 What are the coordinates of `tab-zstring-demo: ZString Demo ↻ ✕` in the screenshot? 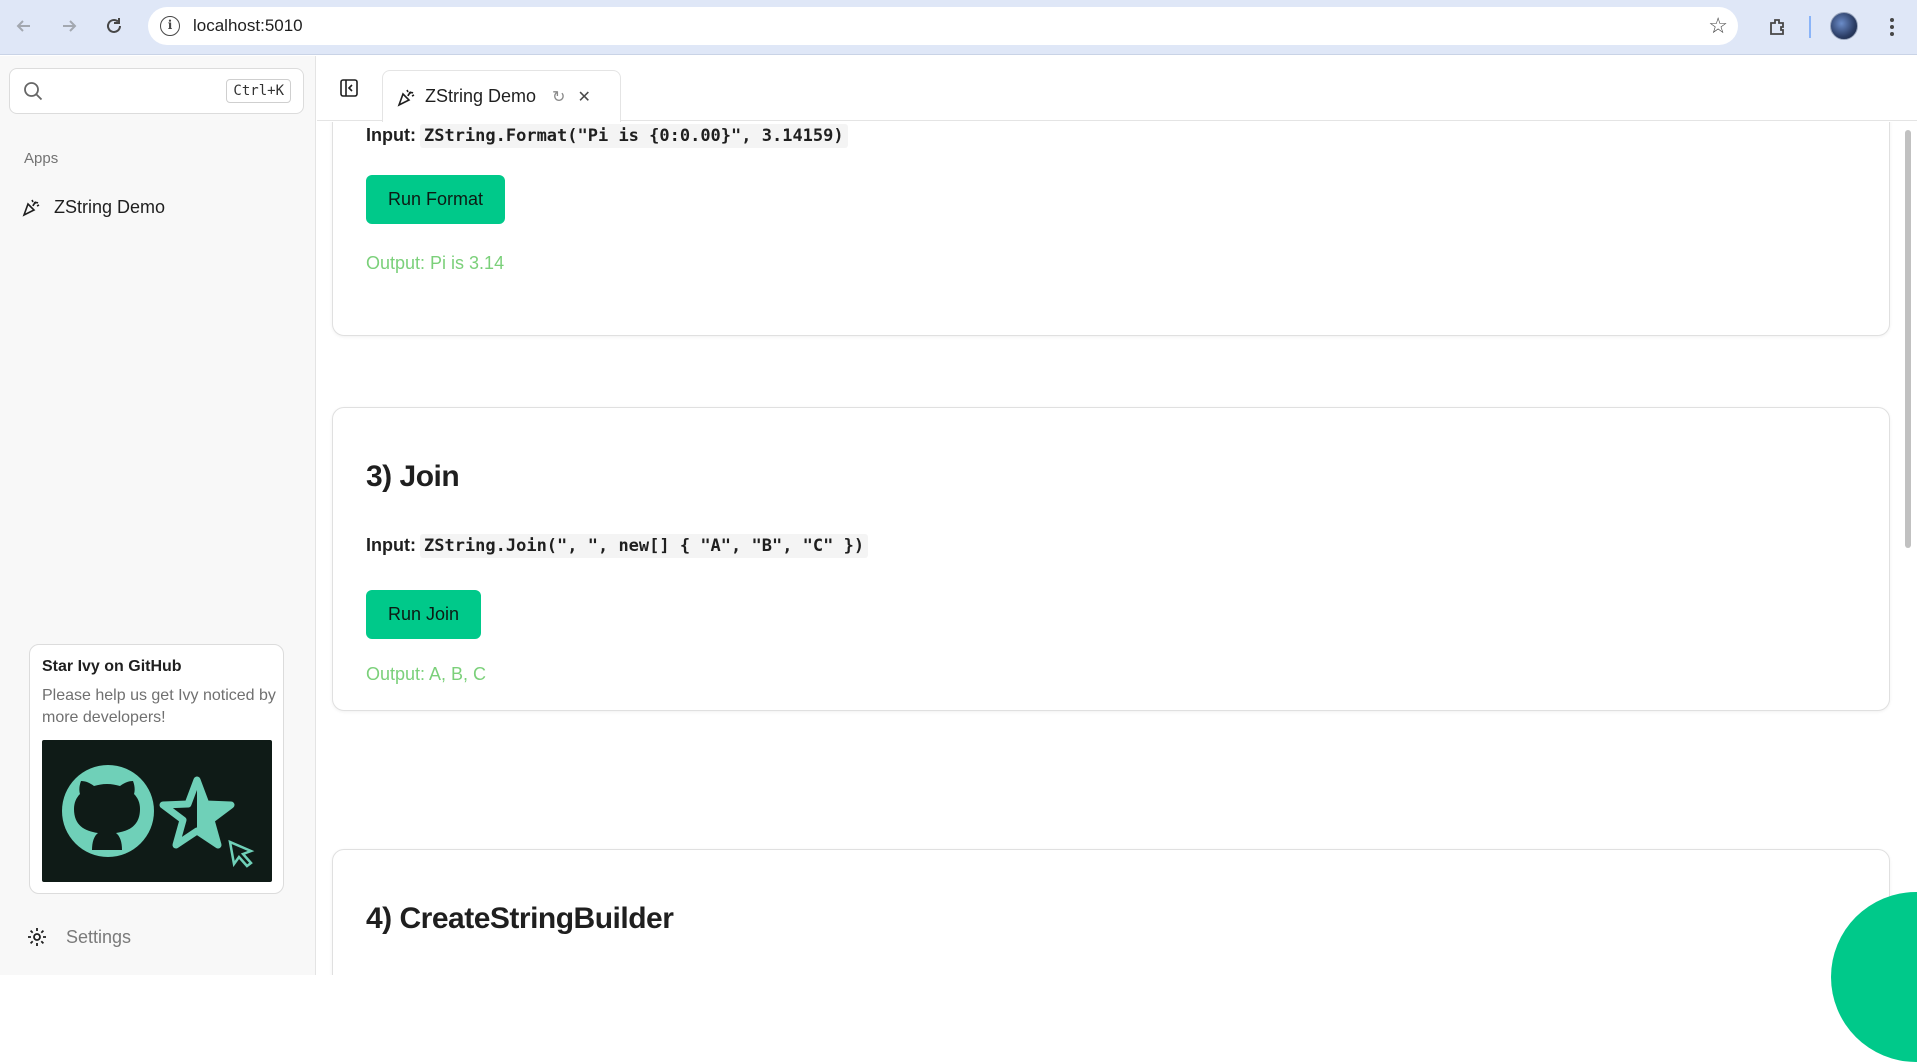 It's located at (501, 96).